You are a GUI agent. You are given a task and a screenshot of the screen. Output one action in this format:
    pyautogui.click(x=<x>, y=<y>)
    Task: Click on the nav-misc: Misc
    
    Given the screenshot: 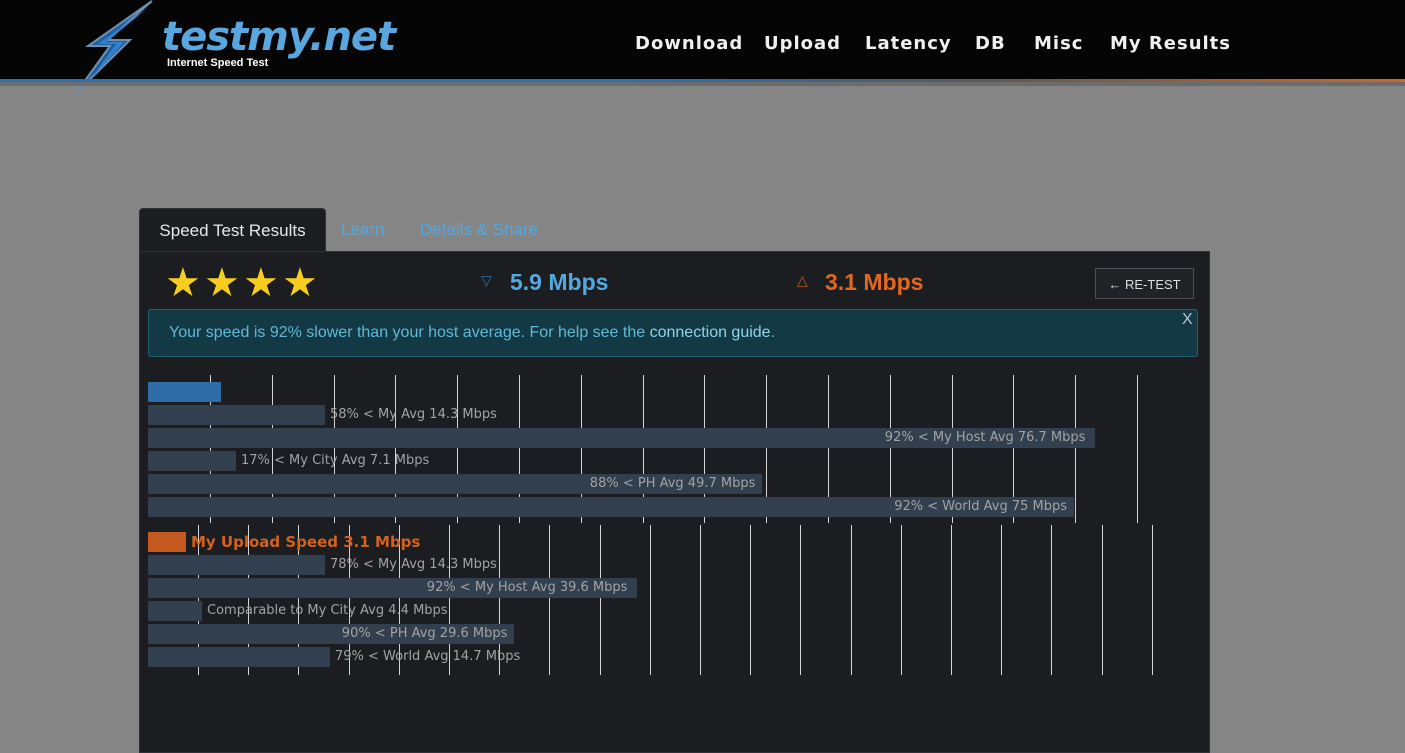 What is the action you would take?
    pyautogui.click(x=1058, y=43)
    